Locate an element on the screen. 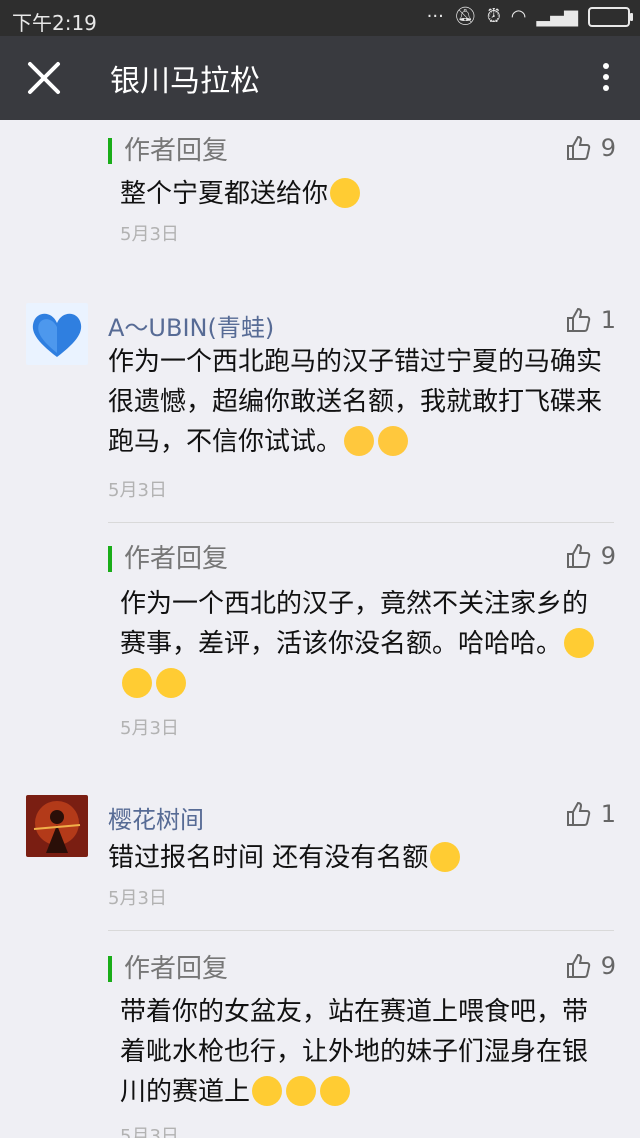 Image resolution: width=640 pixels, height=1138 pixels. close-button is located at coordinates (44, 78).